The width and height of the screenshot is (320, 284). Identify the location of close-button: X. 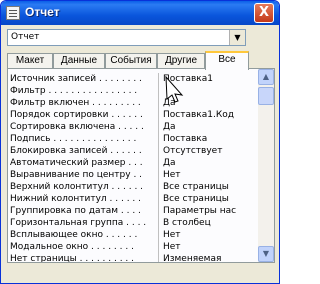
(264, 13).